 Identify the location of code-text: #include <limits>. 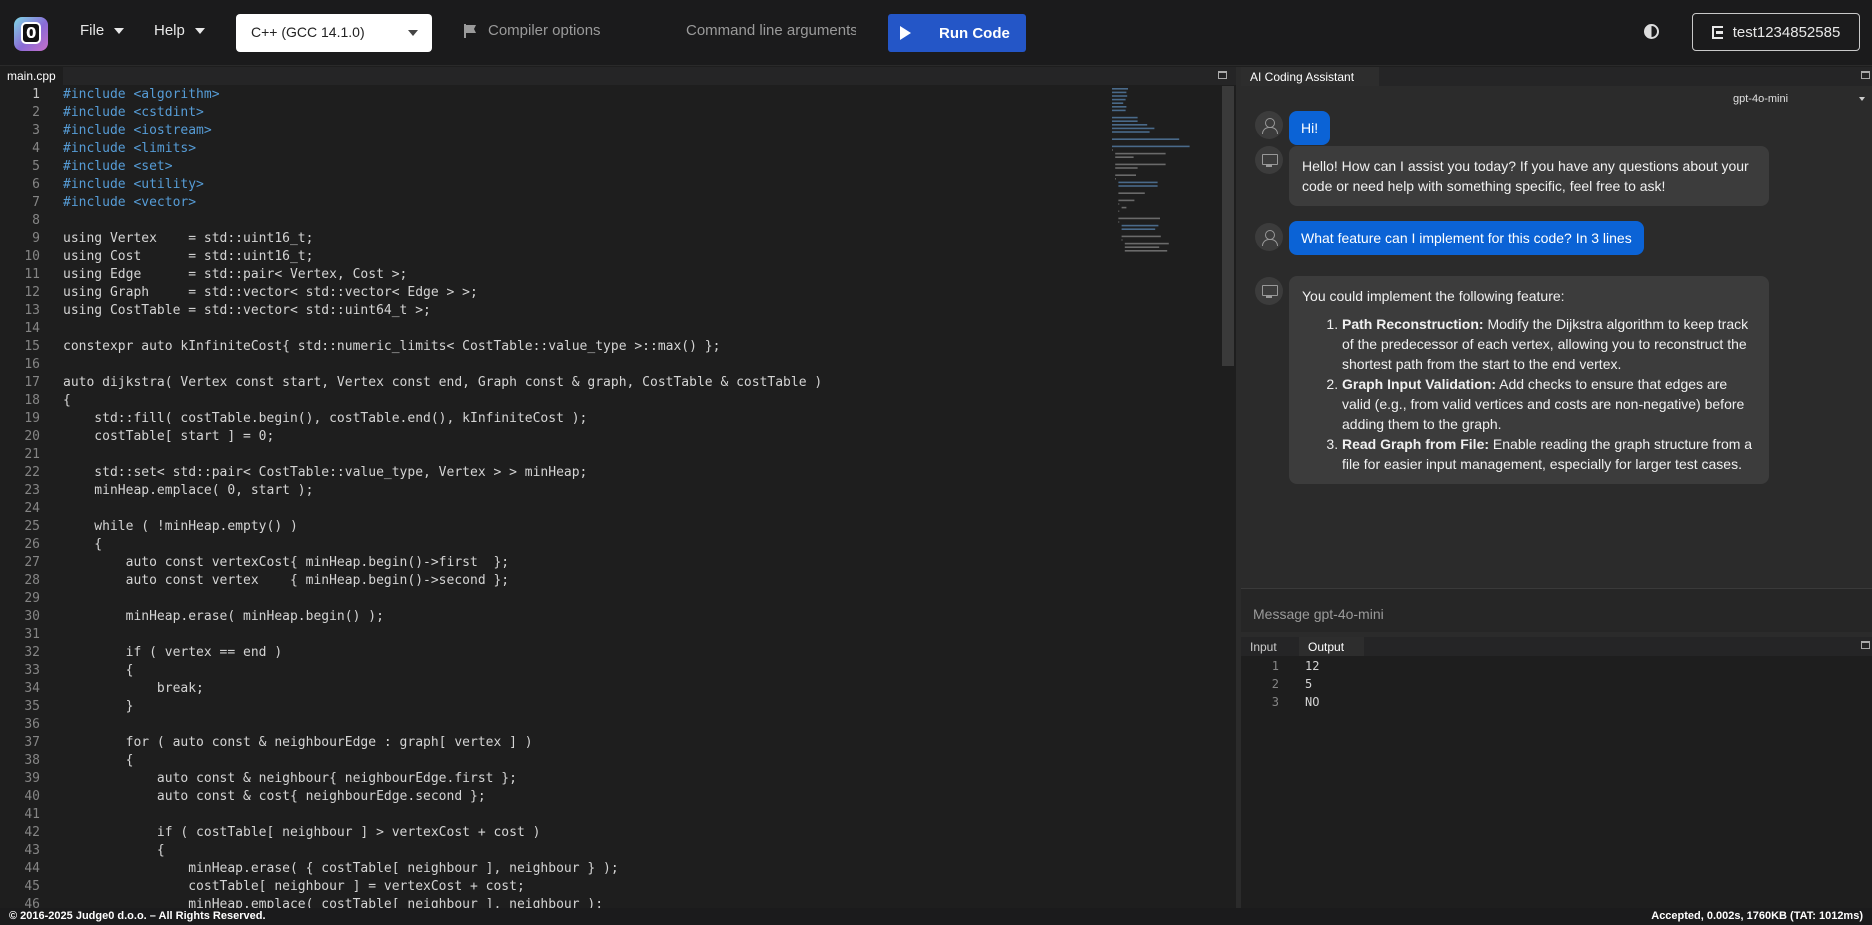
(130, 148).